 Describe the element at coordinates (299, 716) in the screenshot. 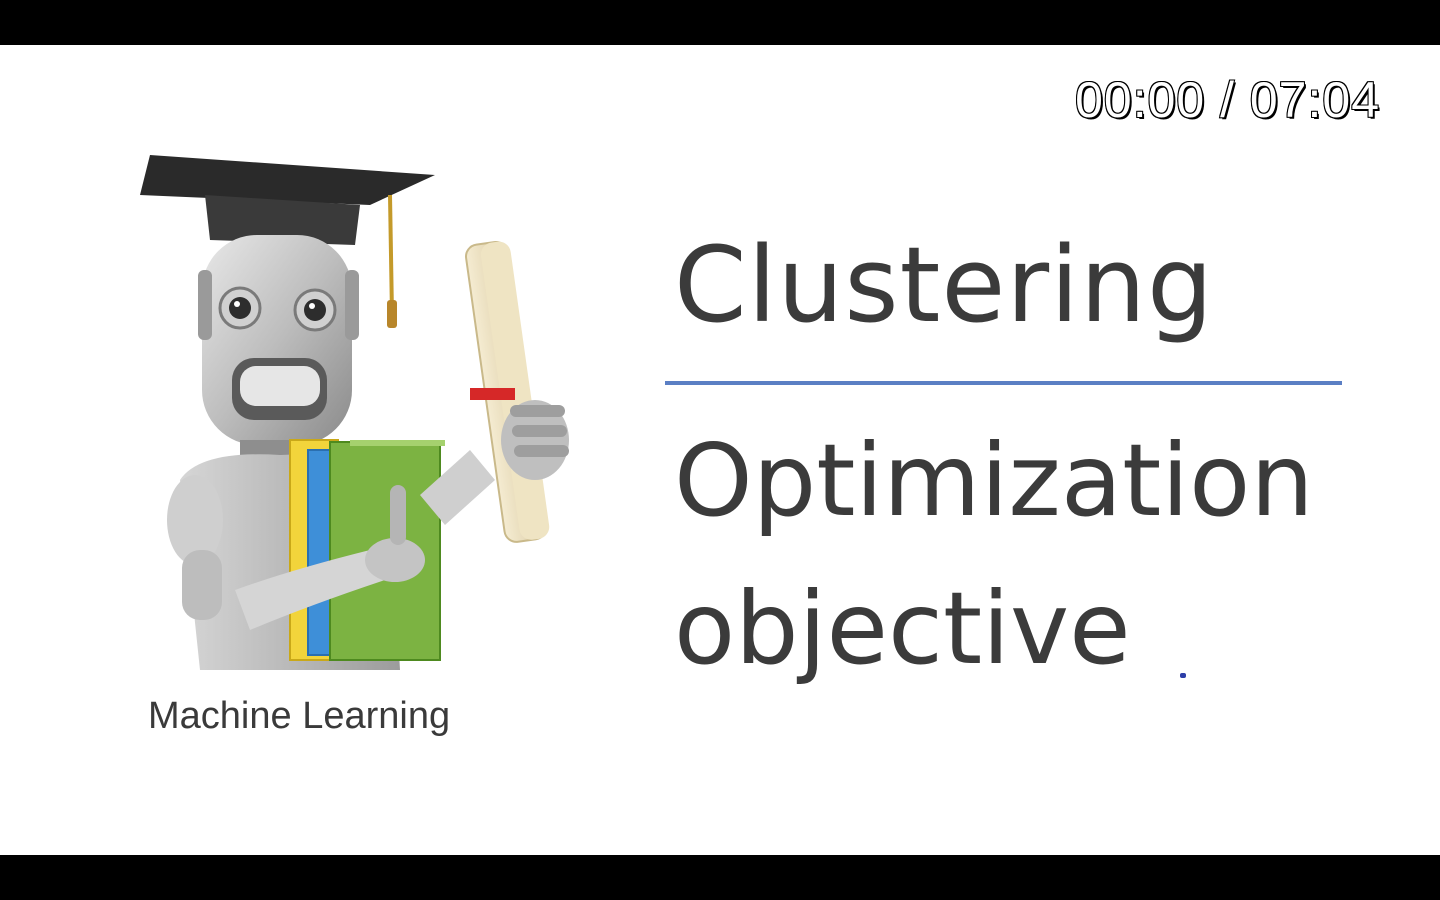

I see `course-label: Machine Learning` at that location.